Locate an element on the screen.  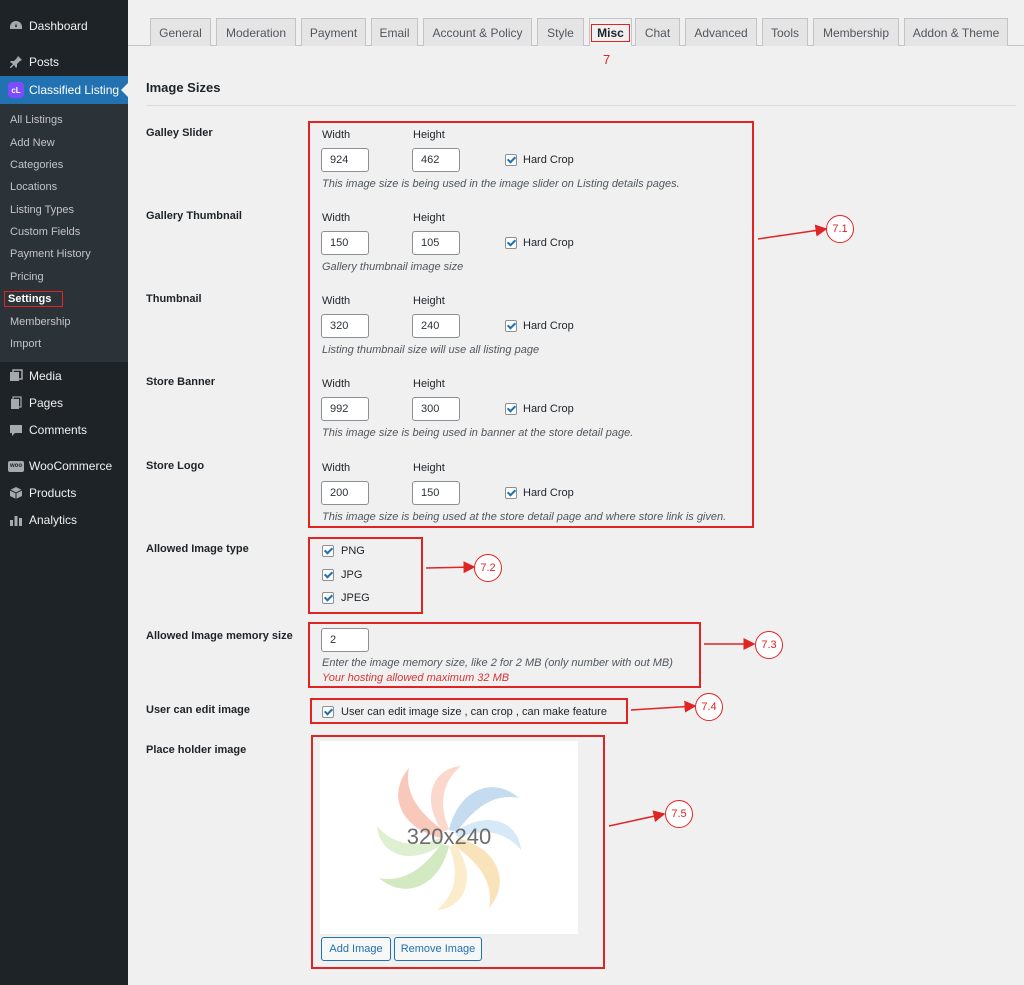
menu-classified-listing: cL Classified Listing is located at coordinates (64, 90).